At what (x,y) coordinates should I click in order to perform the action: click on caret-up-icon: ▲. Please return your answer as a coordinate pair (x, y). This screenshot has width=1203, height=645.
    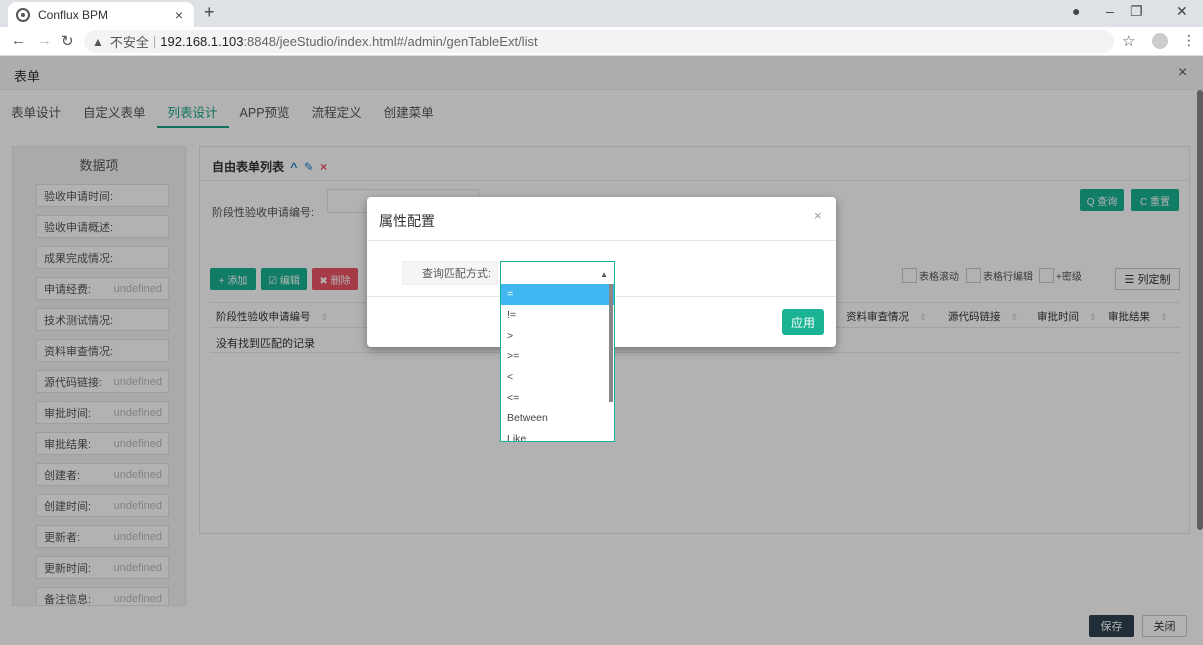
    Looking at the image, I should click on (604, 274).